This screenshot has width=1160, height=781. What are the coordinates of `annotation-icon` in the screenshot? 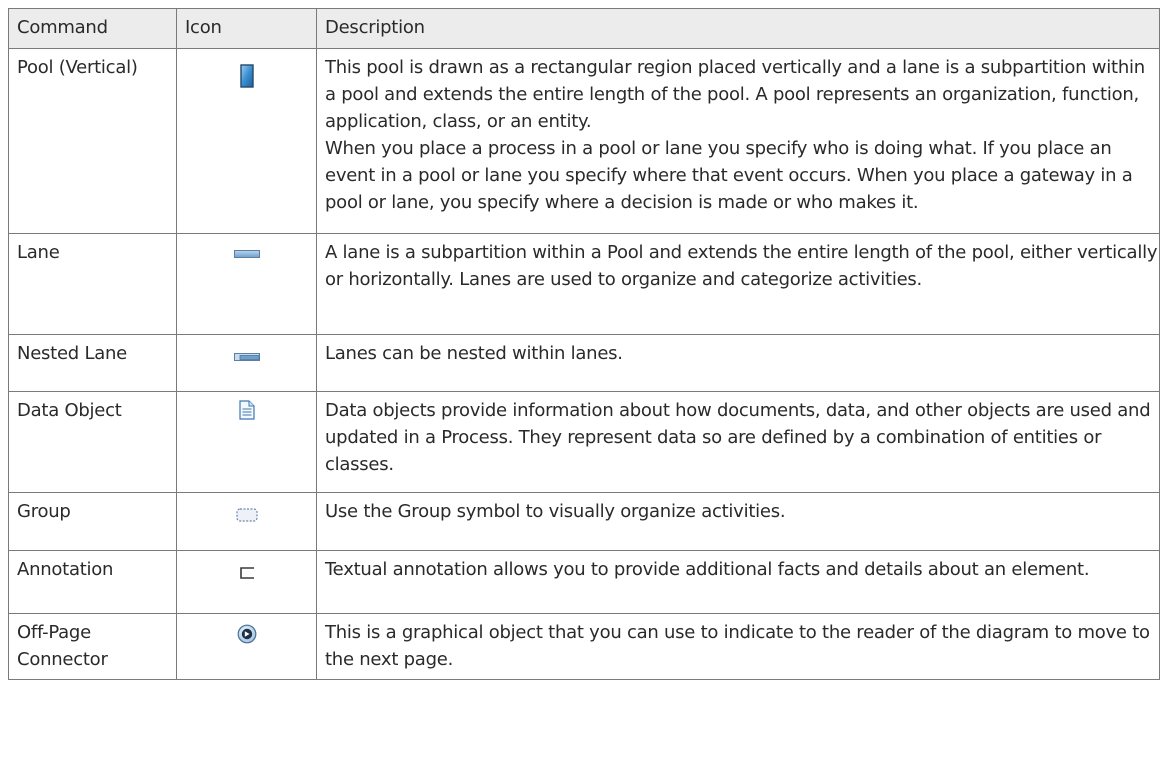 It's located at (246, 573).